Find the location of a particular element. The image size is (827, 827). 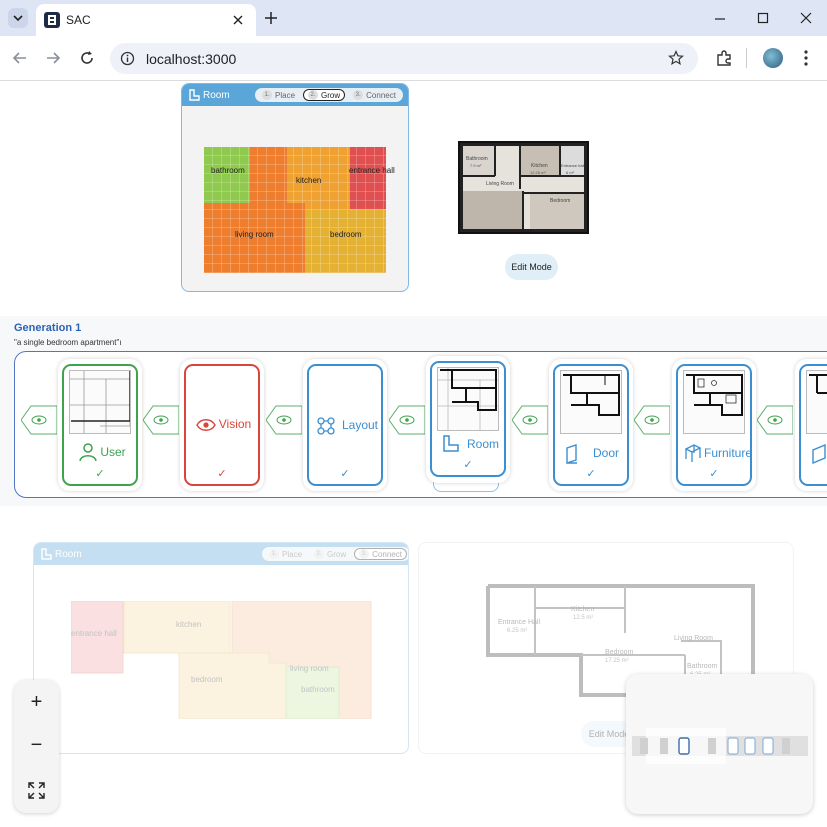

pipeline-card-vision: Vision ✓ is located at coordinates (222, 425).